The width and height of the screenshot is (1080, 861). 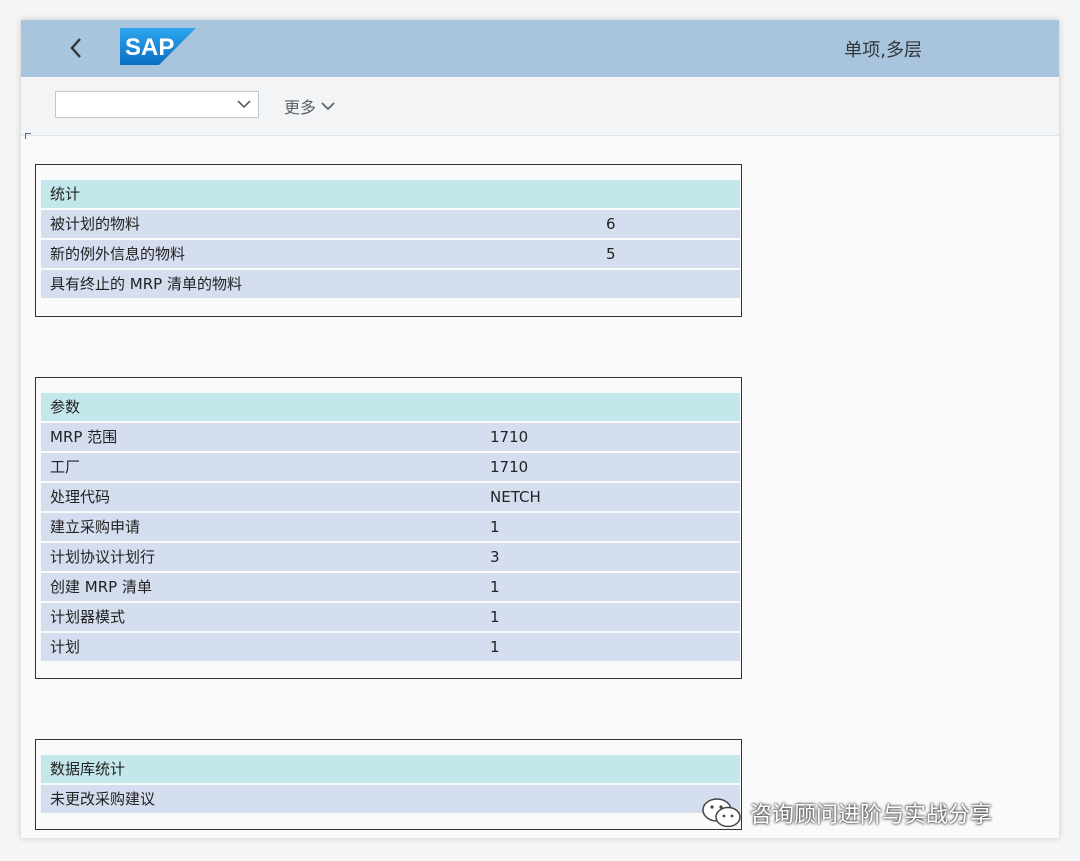 What do you see at coordinates (80, 497) in the screenshot?
I see `row-label: 处理代码` at bounding box center [80, 497].